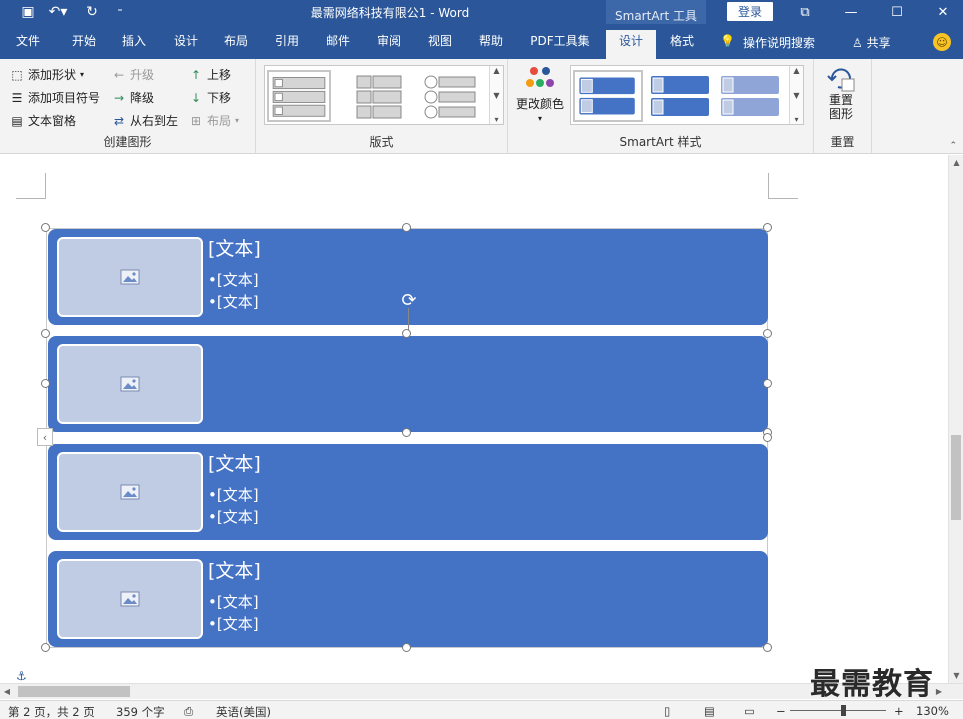 Image resolution: width=963 pixels, height=719 pixels. Describe the element at coordinates (942, 42) in the screenshot. I see `feedback-smiley-icon: ☺` at that location.